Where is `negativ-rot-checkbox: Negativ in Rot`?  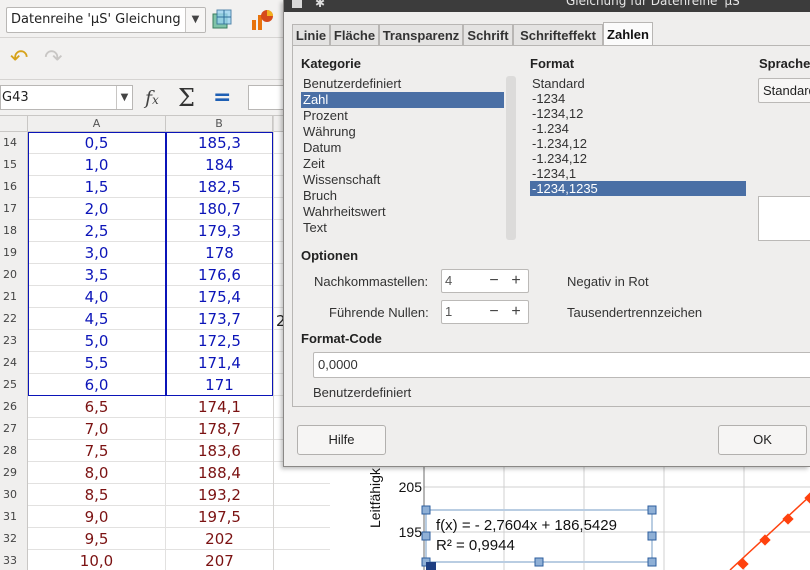 negativ-rot-checkbox: Negativ in Rot is located at coordinates (608, 281).